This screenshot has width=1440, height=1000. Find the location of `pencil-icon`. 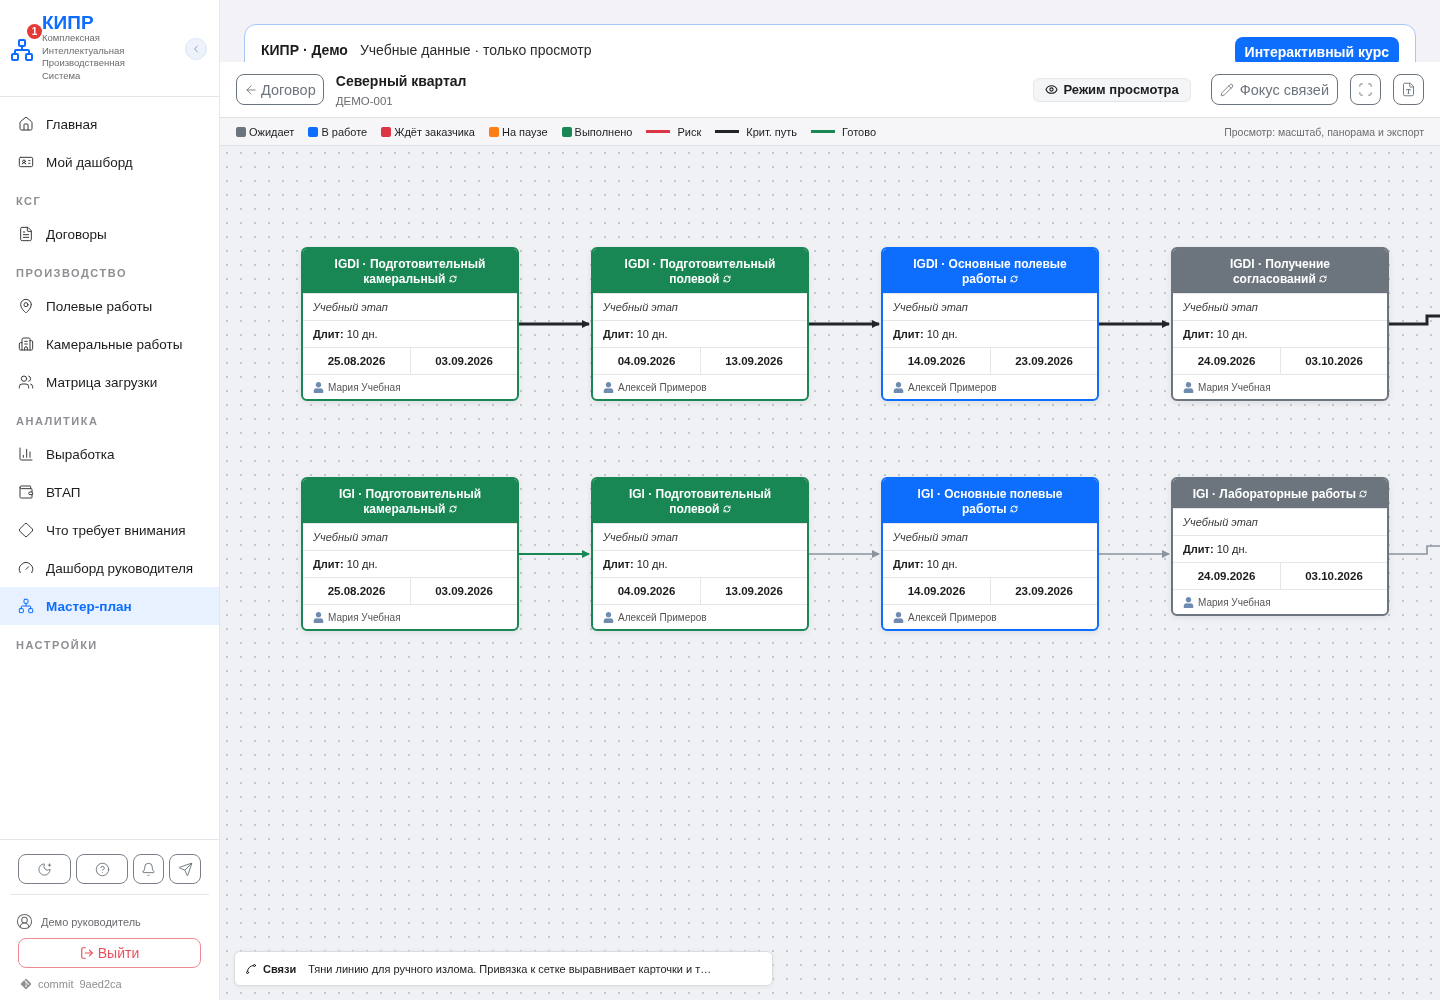

pencil-icon is located at coordinates (1226, 89).